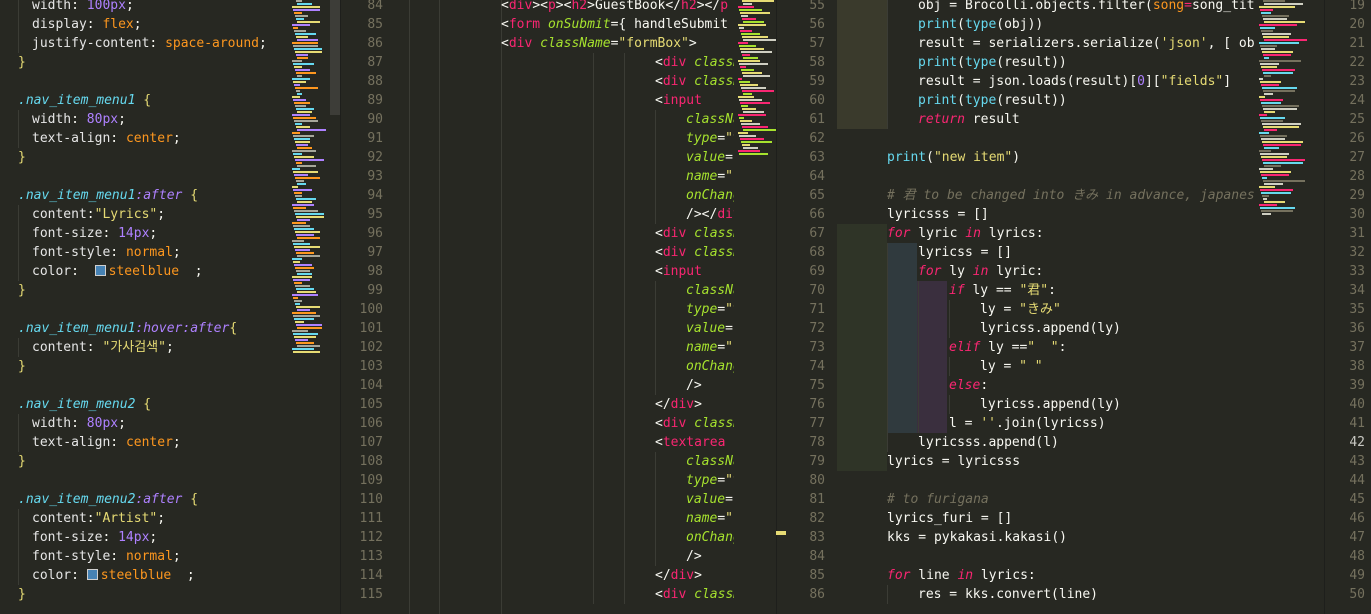 Image resolution: width=1371 pixels, height=614 pixels. I want to click on py-minimap, so click(1282, 307).